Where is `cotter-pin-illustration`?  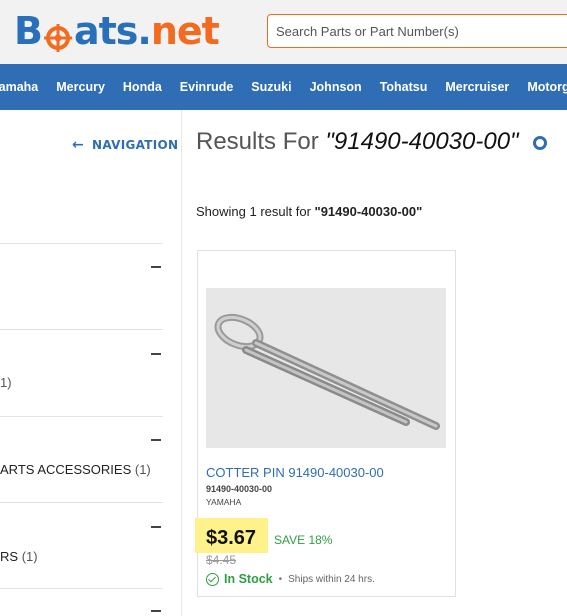
cotter-pin-illustration is located at coordinates (326, 368).